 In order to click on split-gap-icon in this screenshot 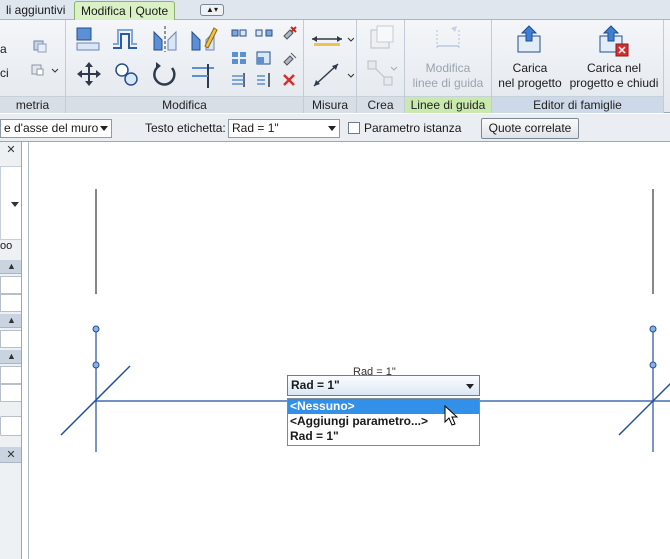, I will do `click(264, 34)`.